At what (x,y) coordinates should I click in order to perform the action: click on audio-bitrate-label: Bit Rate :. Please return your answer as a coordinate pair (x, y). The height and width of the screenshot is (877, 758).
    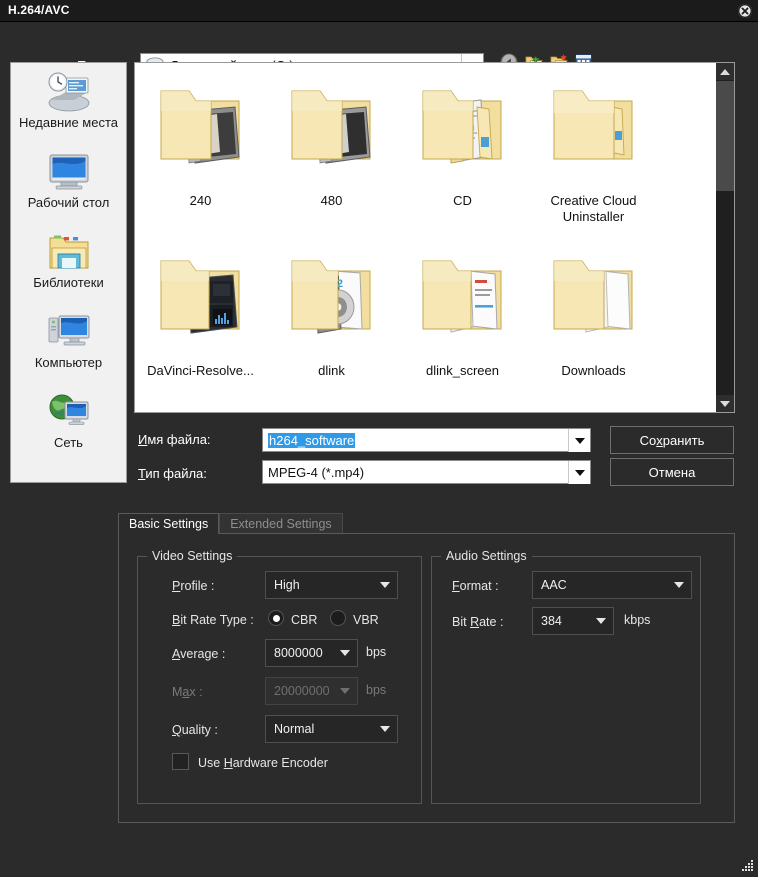
    Looking at the image, I should click on (477, 622).